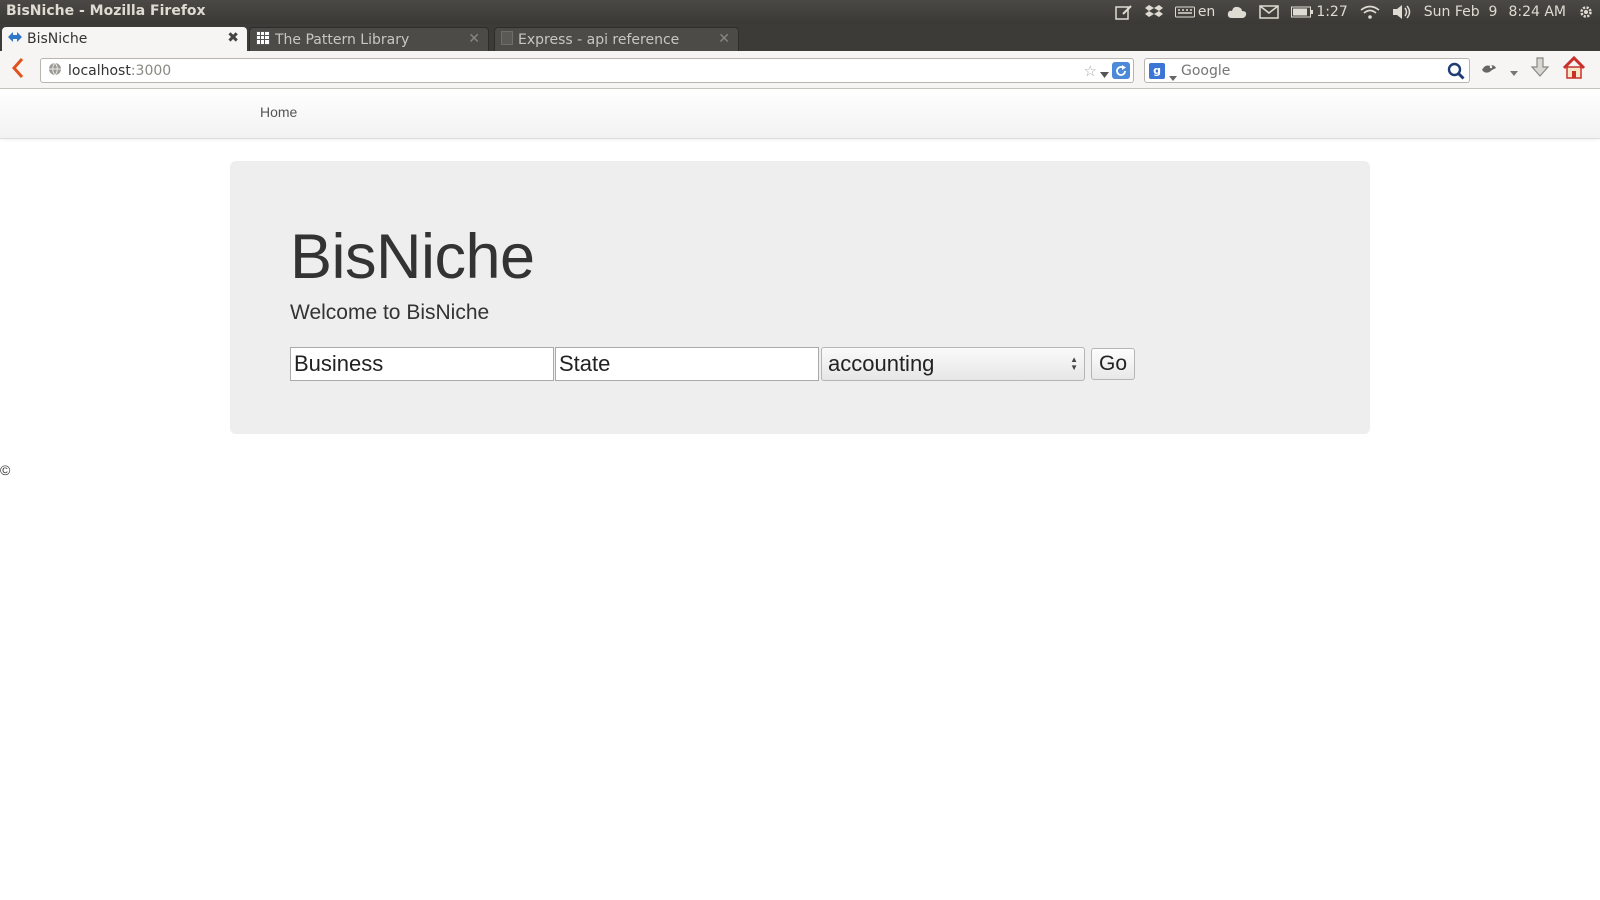  I want to click on downloads-icon, so click(1540, 70).